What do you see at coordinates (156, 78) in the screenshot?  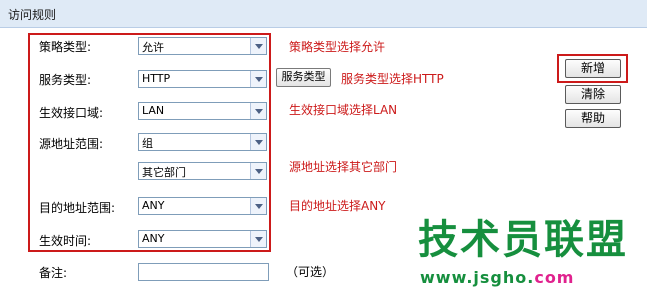 I see `service-type-value: HTTP` at bounding box center [156, 78].